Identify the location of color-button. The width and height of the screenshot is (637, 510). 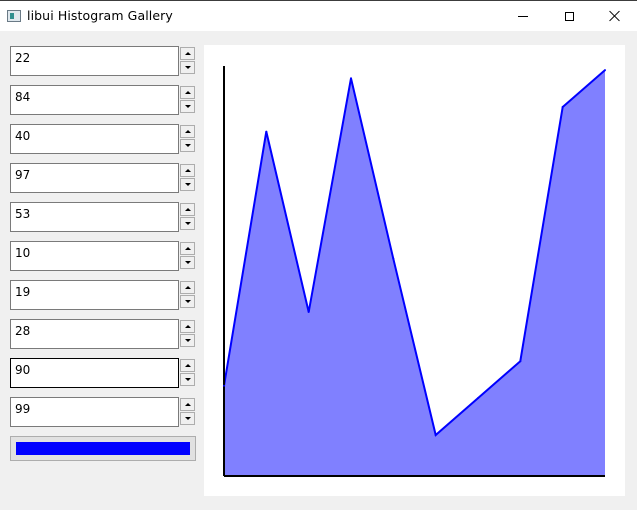
(103, 448).